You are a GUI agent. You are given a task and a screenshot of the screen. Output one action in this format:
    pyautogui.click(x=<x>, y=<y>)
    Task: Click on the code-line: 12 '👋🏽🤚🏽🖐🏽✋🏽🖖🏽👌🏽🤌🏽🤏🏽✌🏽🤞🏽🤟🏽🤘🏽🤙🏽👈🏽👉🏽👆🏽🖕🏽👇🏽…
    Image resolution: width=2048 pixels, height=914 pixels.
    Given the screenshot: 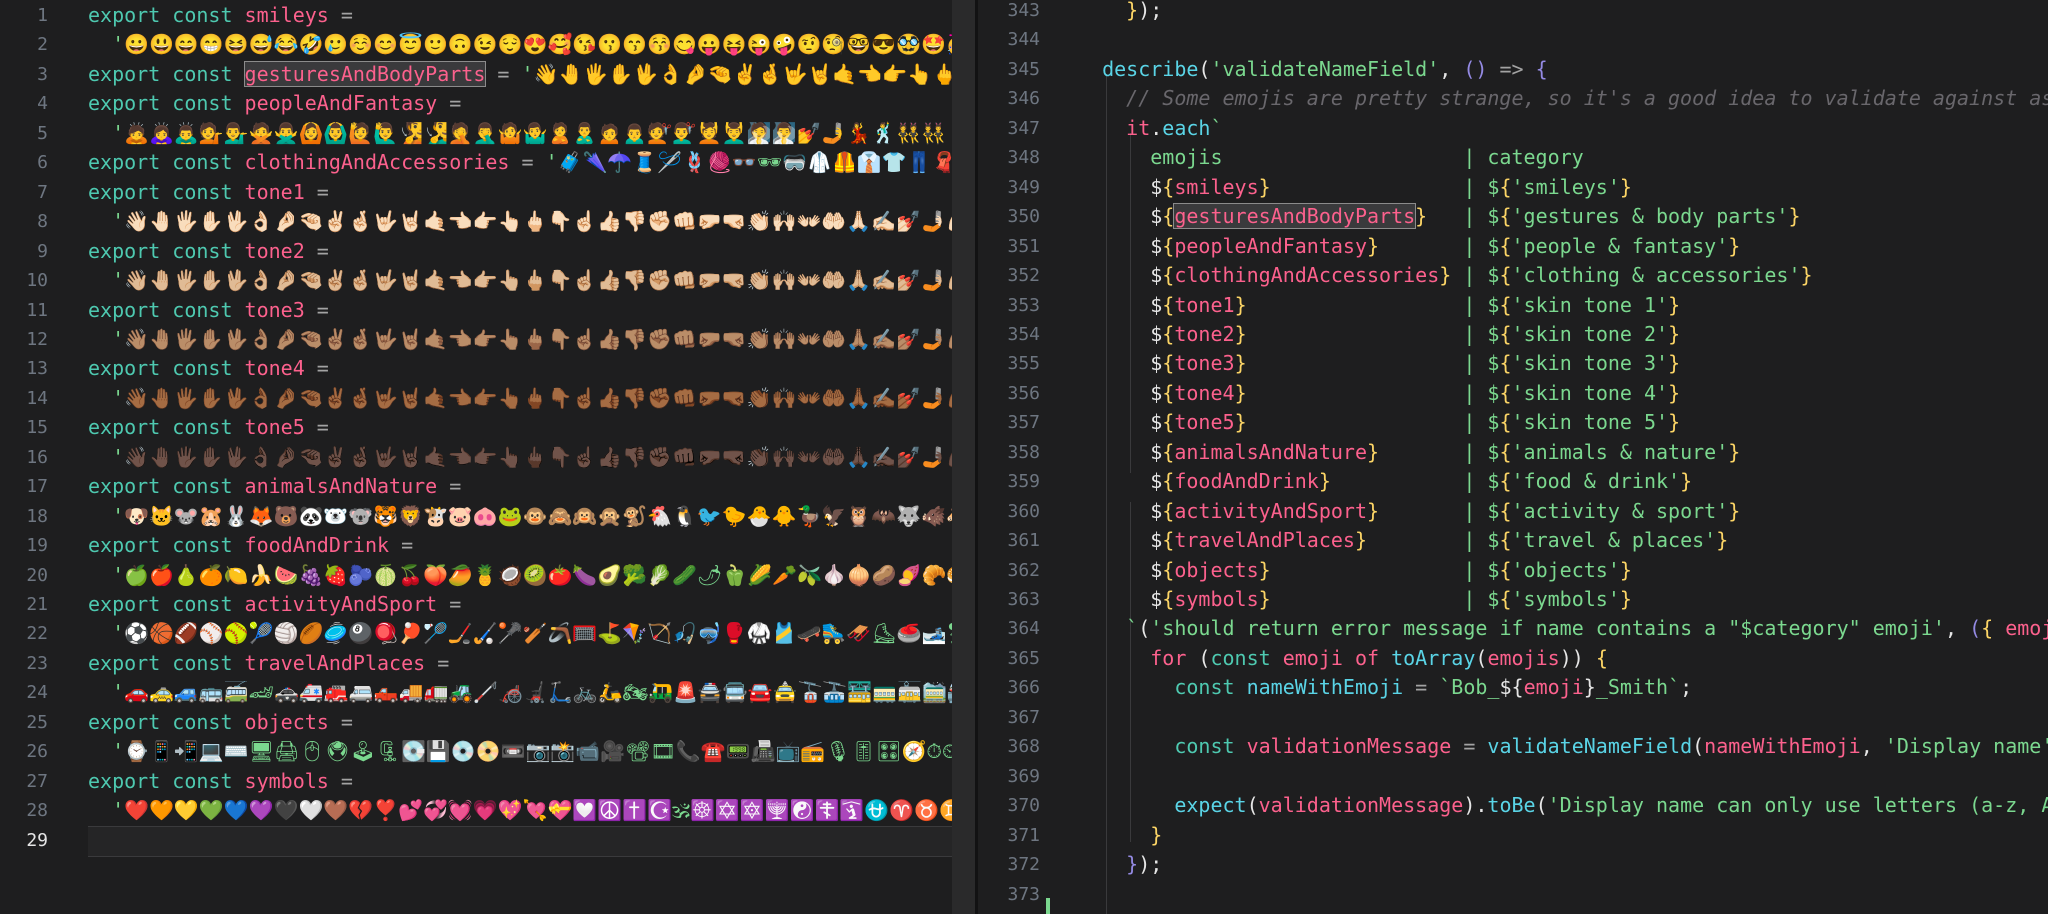 What is the action you would take?
    pyautogui.click(x=487, y=340)
    